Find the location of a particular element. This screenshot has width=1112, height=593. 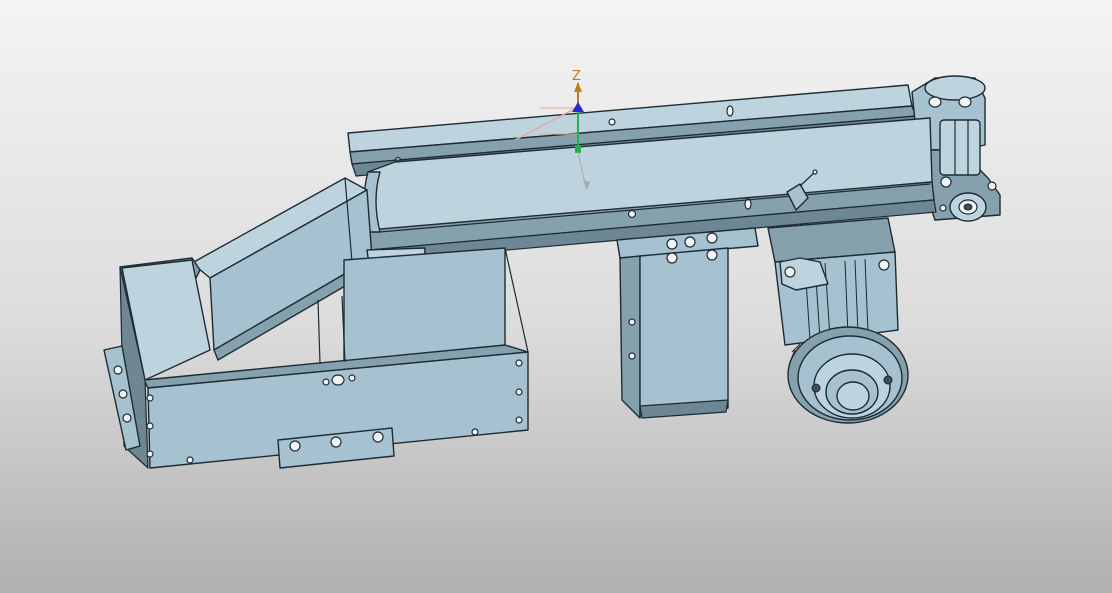

center-support-column is located at coordinates (687, 323).